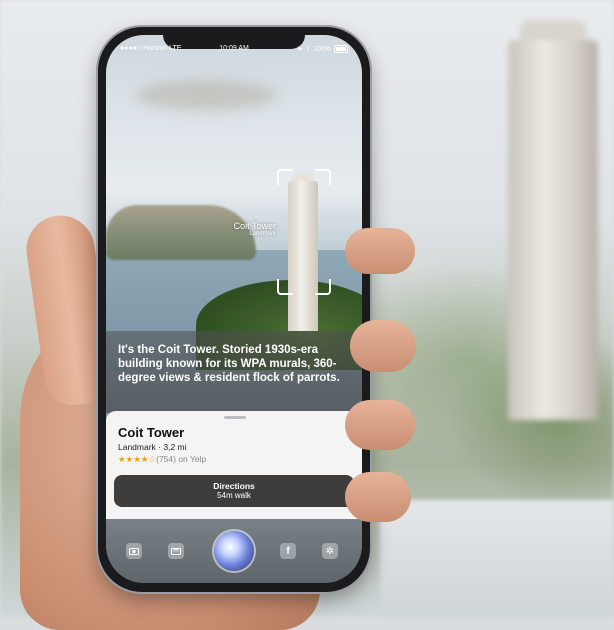 Image resolution: width=614 pixels, height=630 pixels. Describe the element at coordinates (553, 230) in the screenshot. I see `background-tower` at that location.